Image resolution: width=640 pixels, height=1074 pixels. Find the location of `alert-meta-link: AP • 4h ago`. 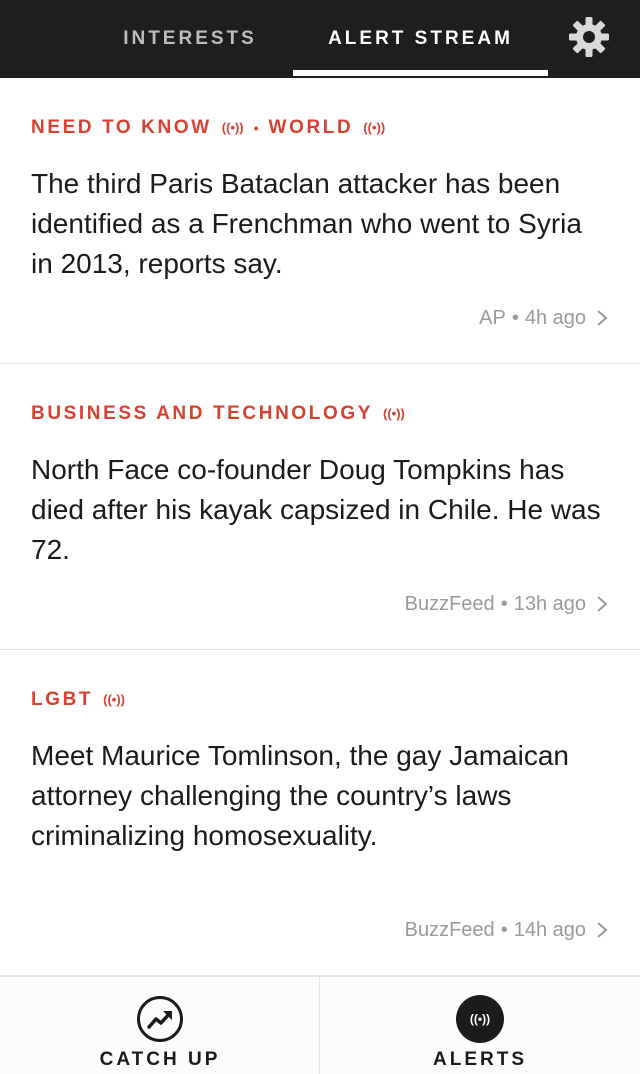

alert-meta-link: AP • 4h ago is located at coordinates (543, 318).